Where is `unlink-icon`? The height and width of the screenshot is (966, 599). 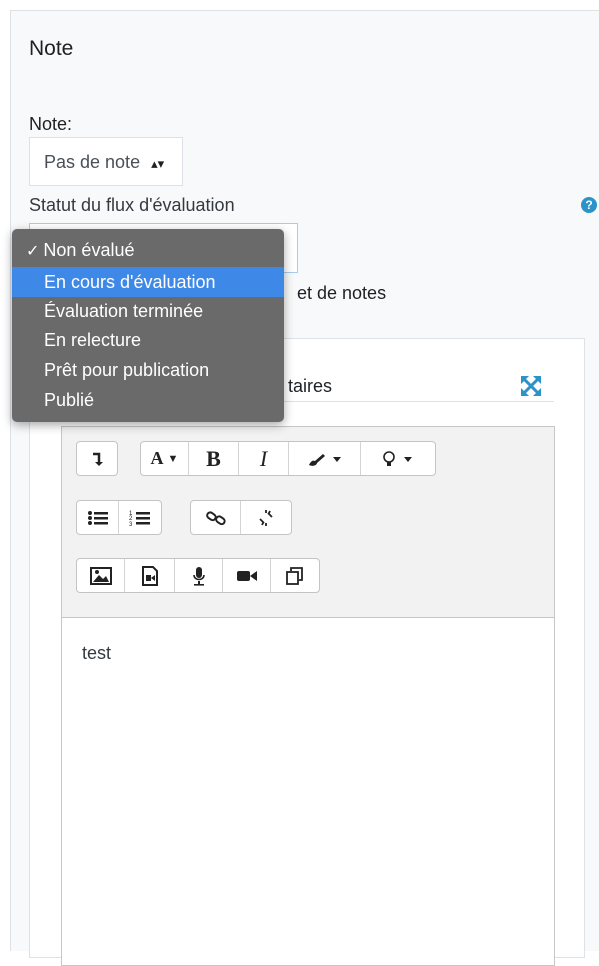
unlink-icon is located at coordinates (266, 517).